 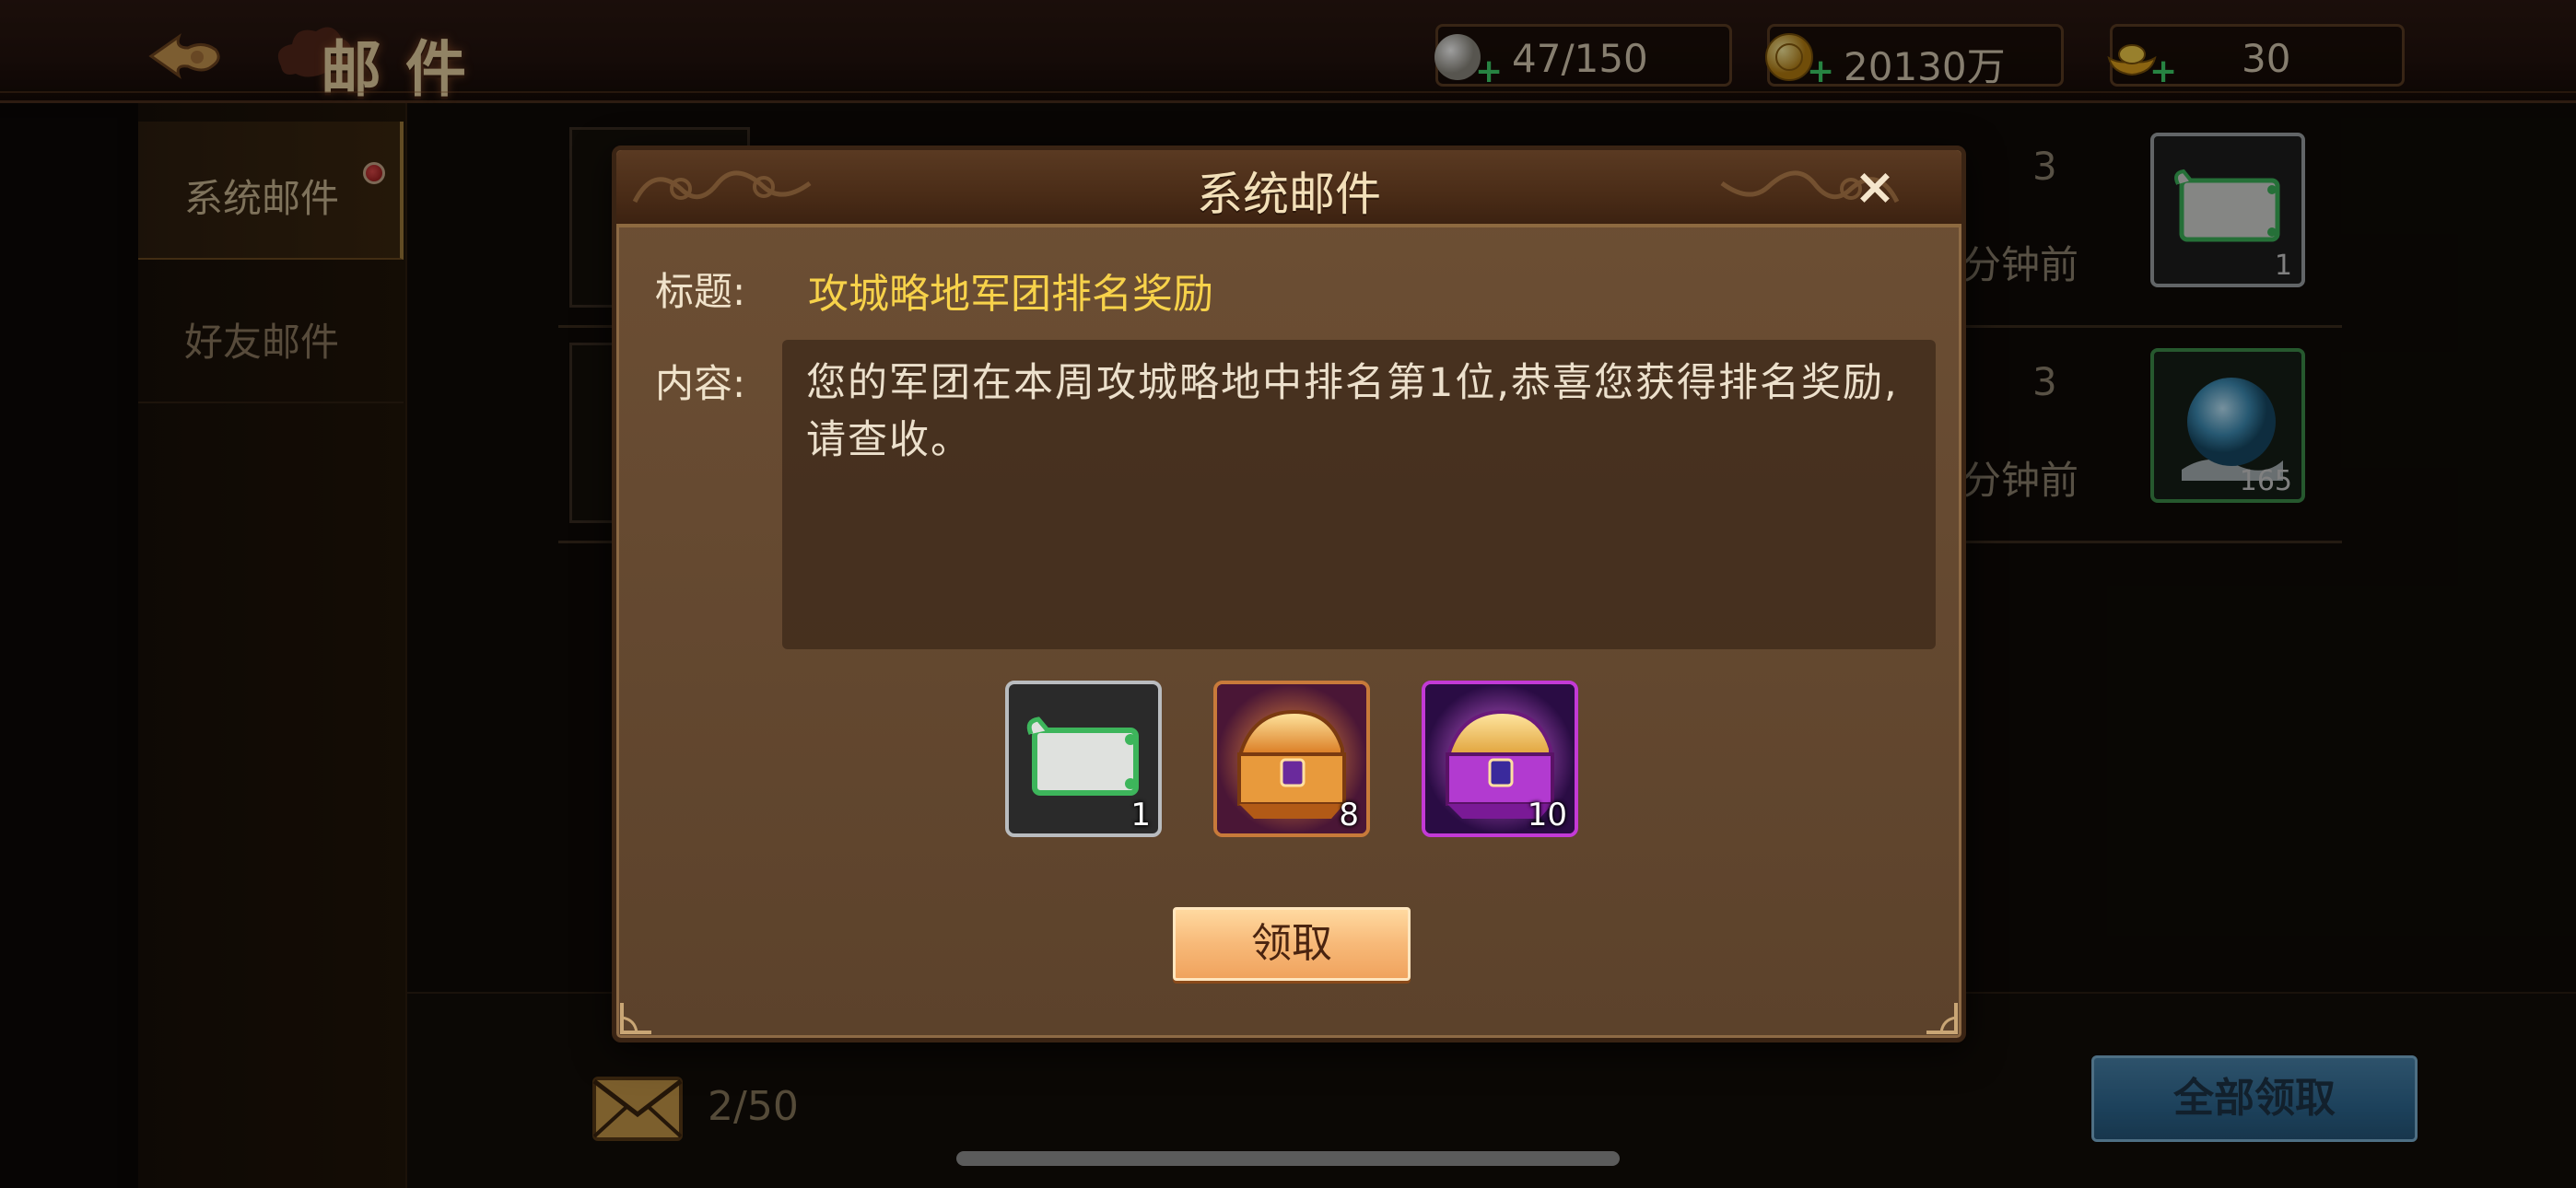 I want to click on claim-button-label: 领取, so click(x=1291, y=943).